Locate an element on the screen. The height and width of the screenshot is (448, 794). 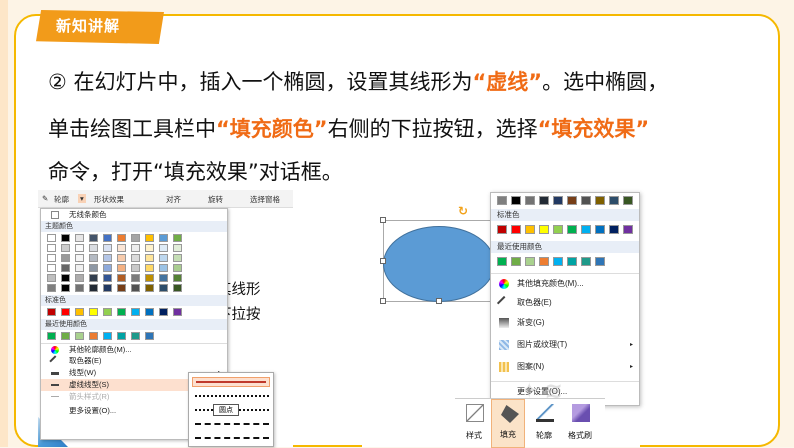
select-pane-button: 选择窗格 is located at coordinates (265, 199).